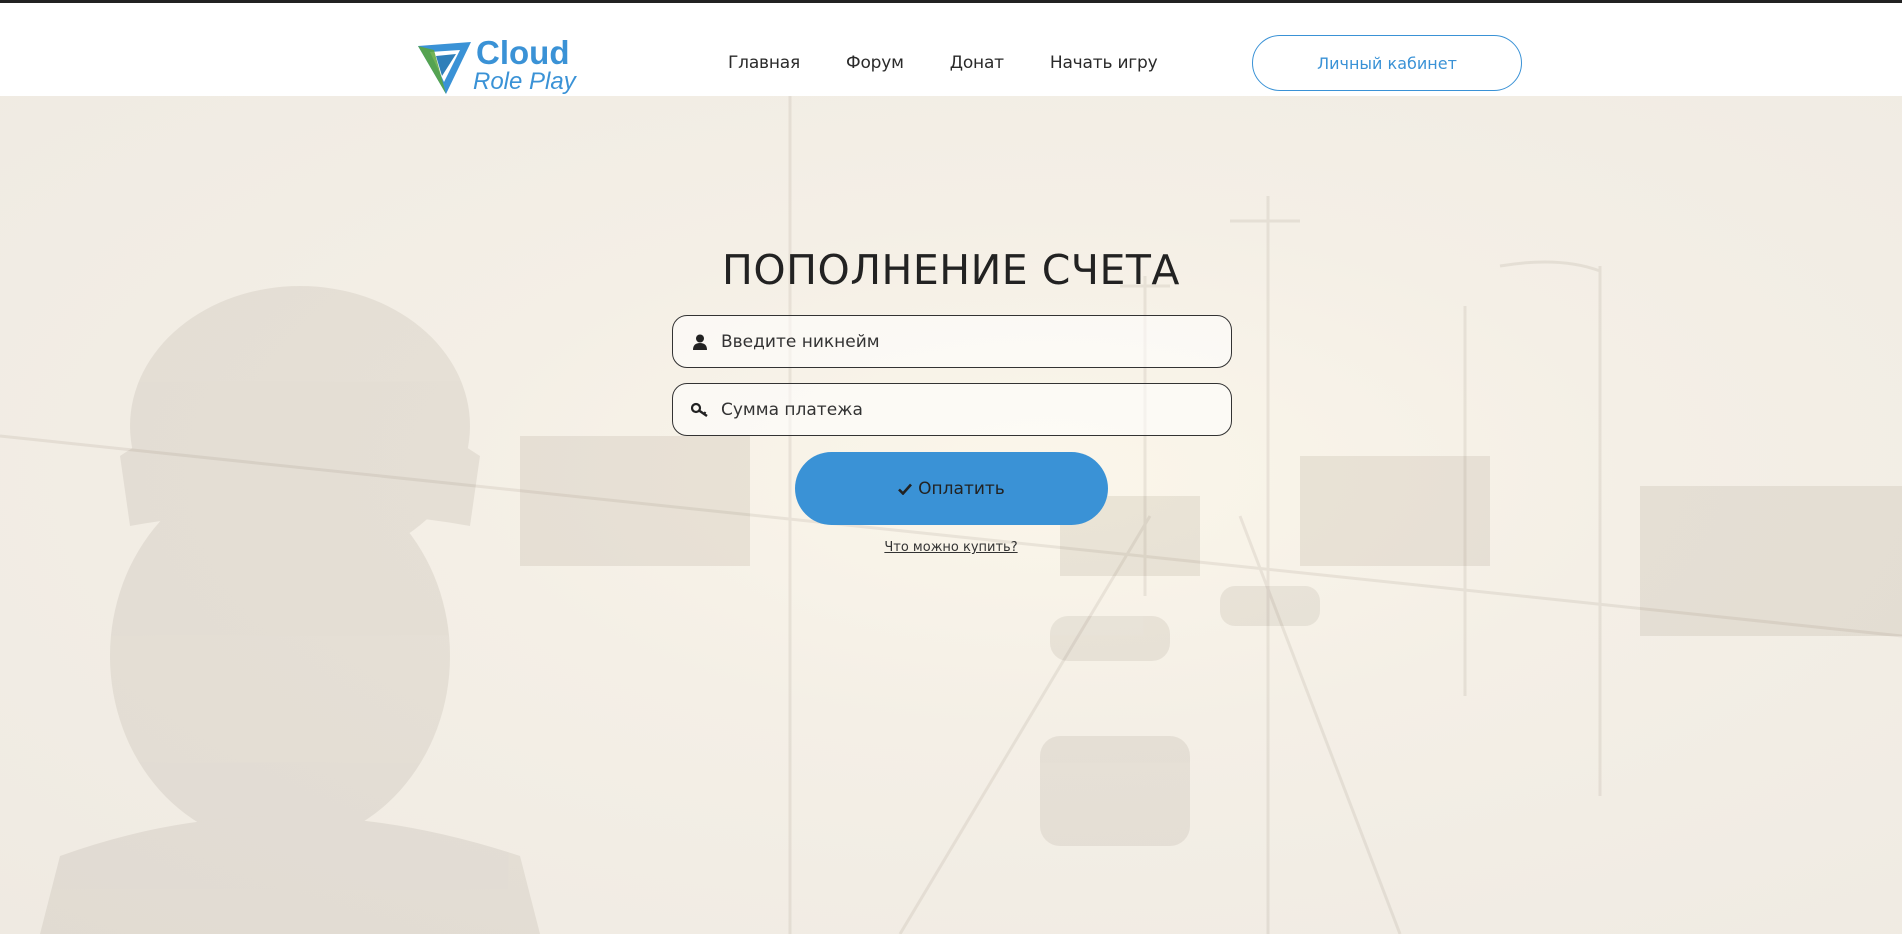  I want to click on what-can-buy-wrapper: Что можно купить?, so click(951, 545).